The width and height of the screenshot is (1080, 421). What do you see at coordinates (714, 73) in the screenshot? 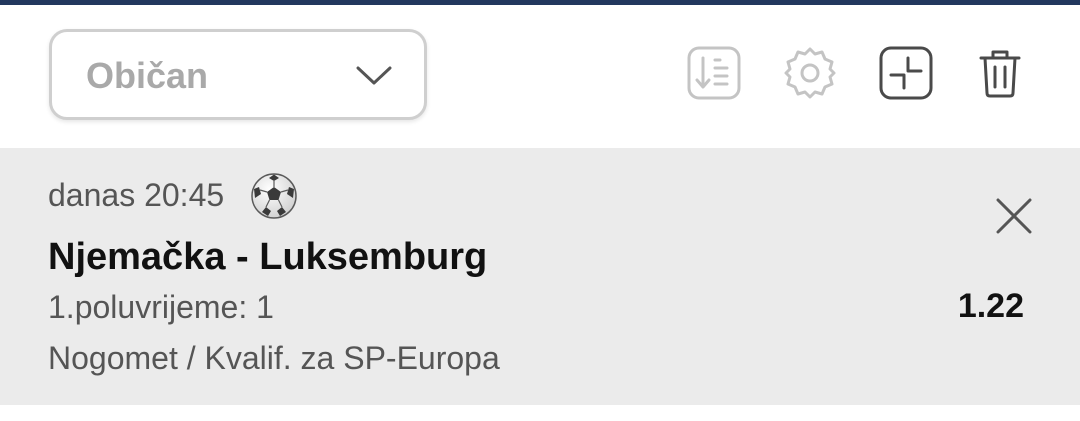
I see `sort-icon` at bounding box center [714, 73].